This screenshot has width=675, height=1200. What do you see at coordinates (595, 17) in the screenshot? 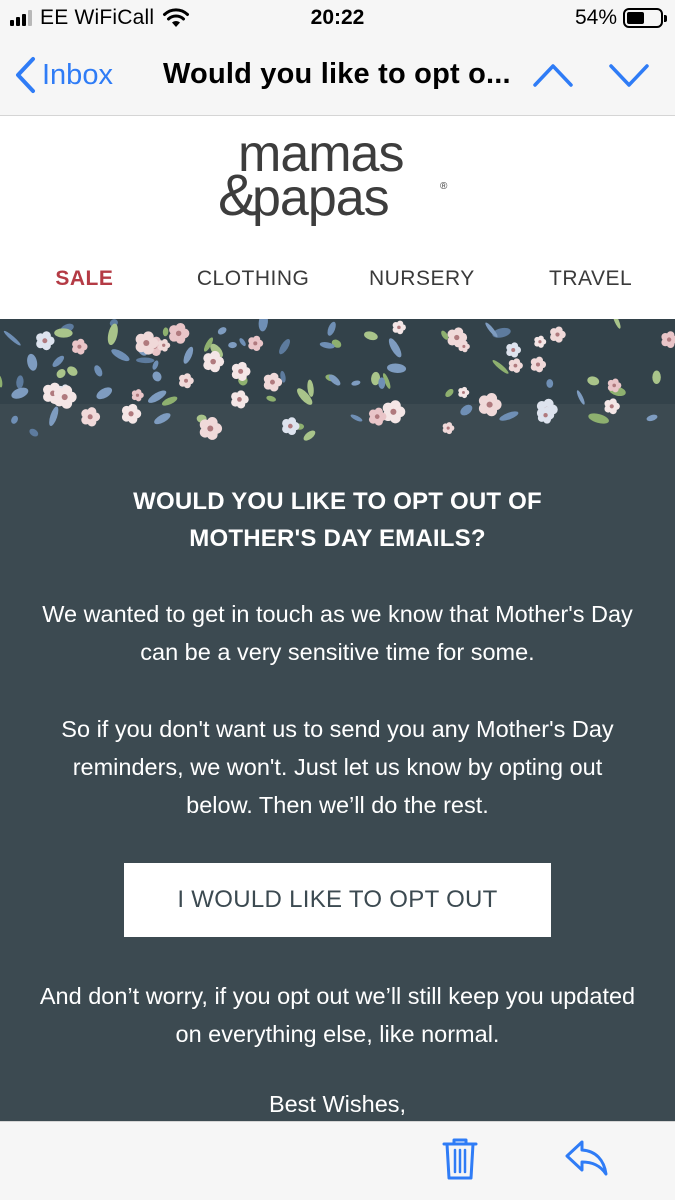
I see `battery-percent: 54%` at bounding box center [595, 17].